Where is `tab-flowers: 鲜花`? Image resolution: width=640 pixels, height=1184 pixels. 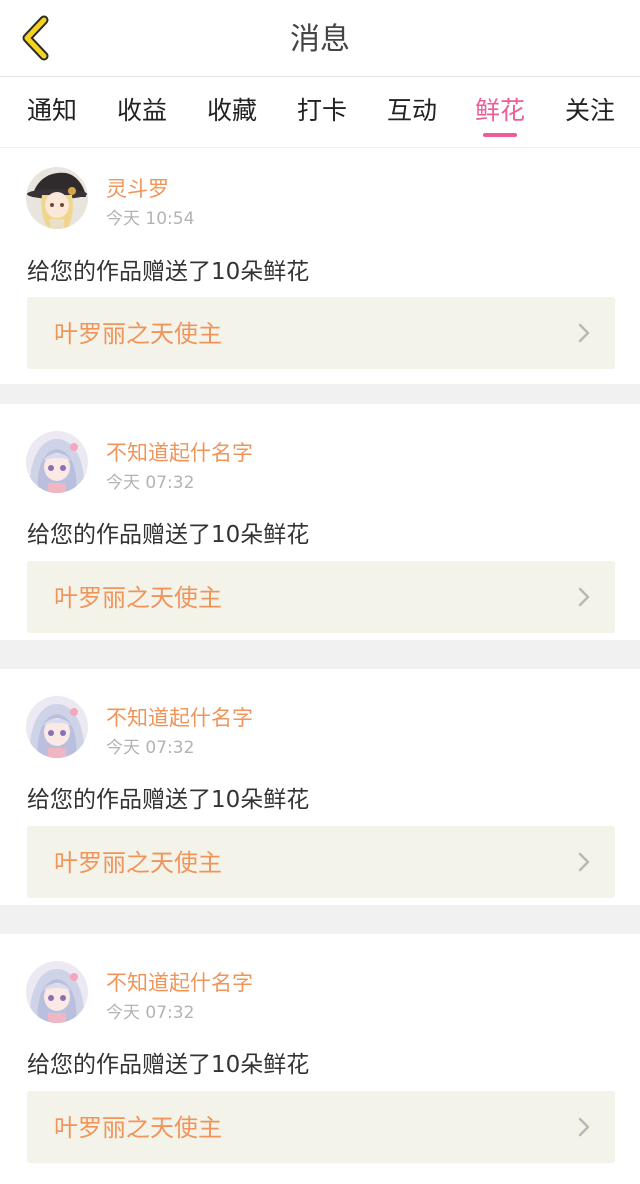
tab-flowers: 鲜花 is located at coordinates (500, 112).